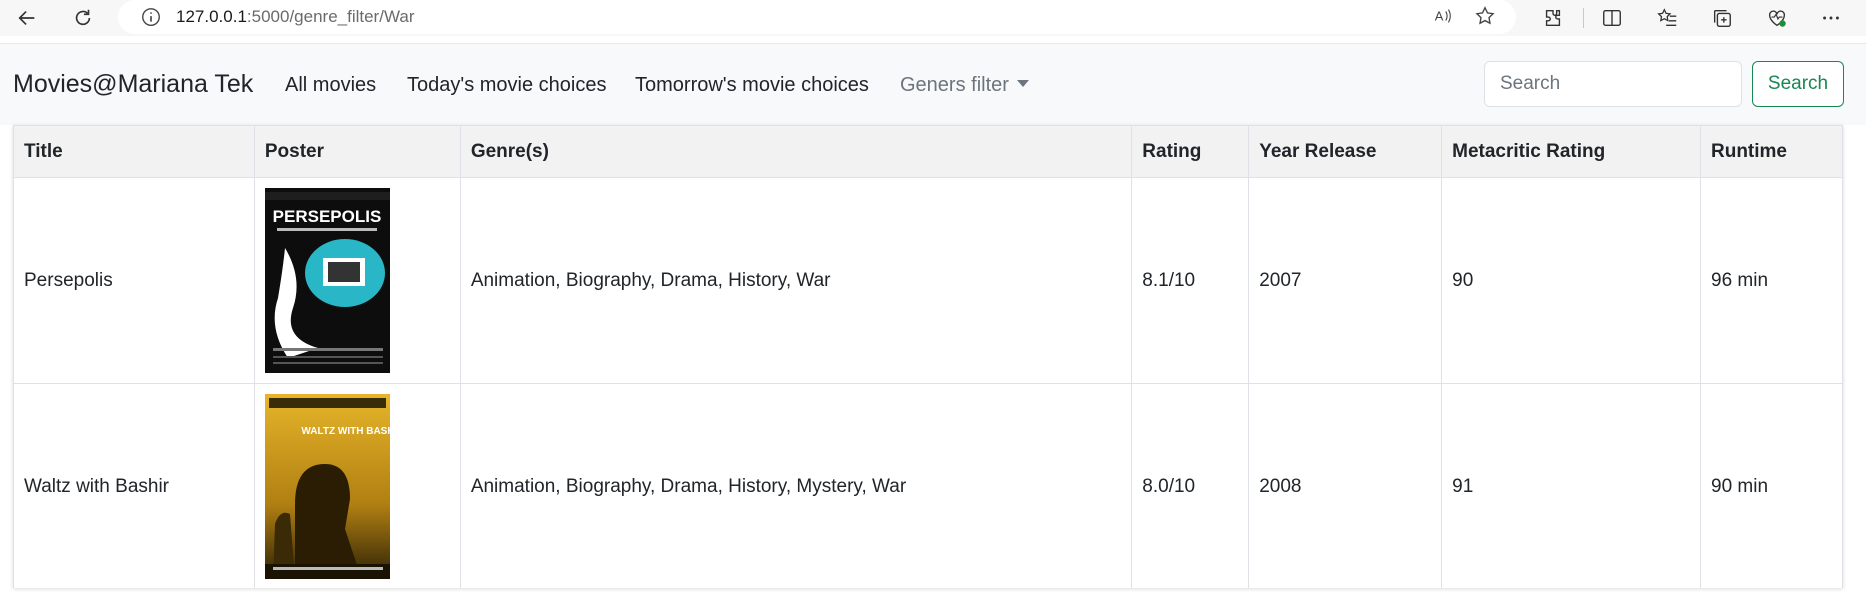 The width and height of the screenshot is (1866, 610). I want to click on cell-poster: PERSEPOLIS, so click(357, 280).